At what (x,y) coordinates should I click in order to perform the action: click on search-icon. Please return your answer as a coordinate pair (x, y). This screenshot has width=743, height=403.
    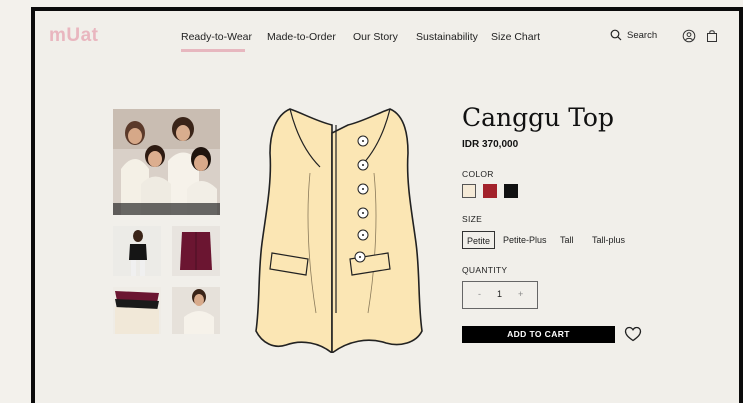
    Looking at the image, I should click on (616, 35).